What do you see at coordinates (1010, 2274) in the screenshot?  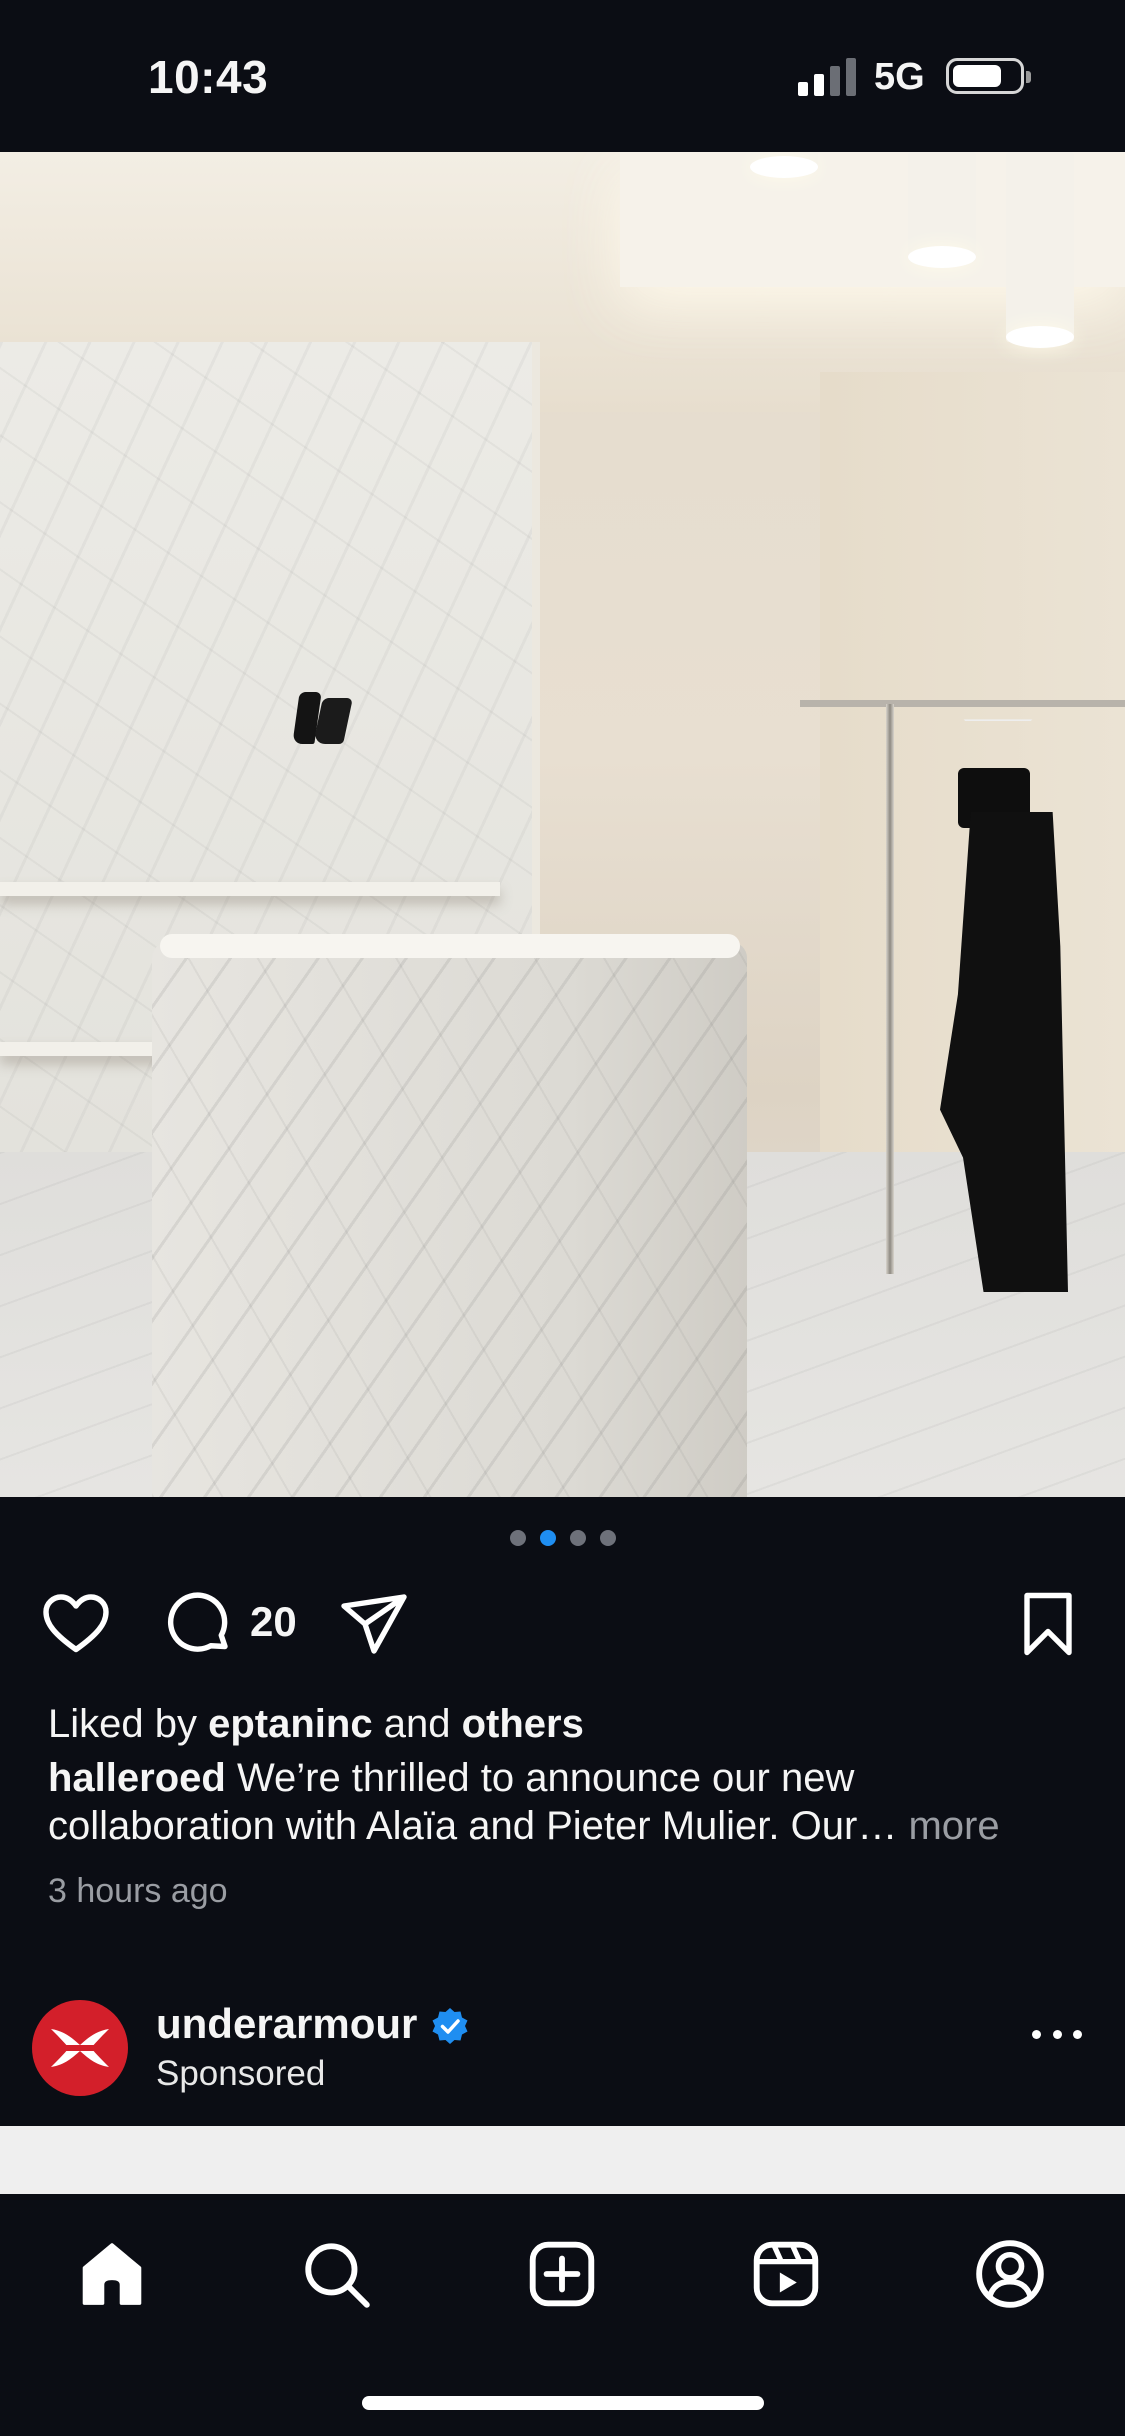 I see `profile-icon` at bounding box center [1010, 2274].